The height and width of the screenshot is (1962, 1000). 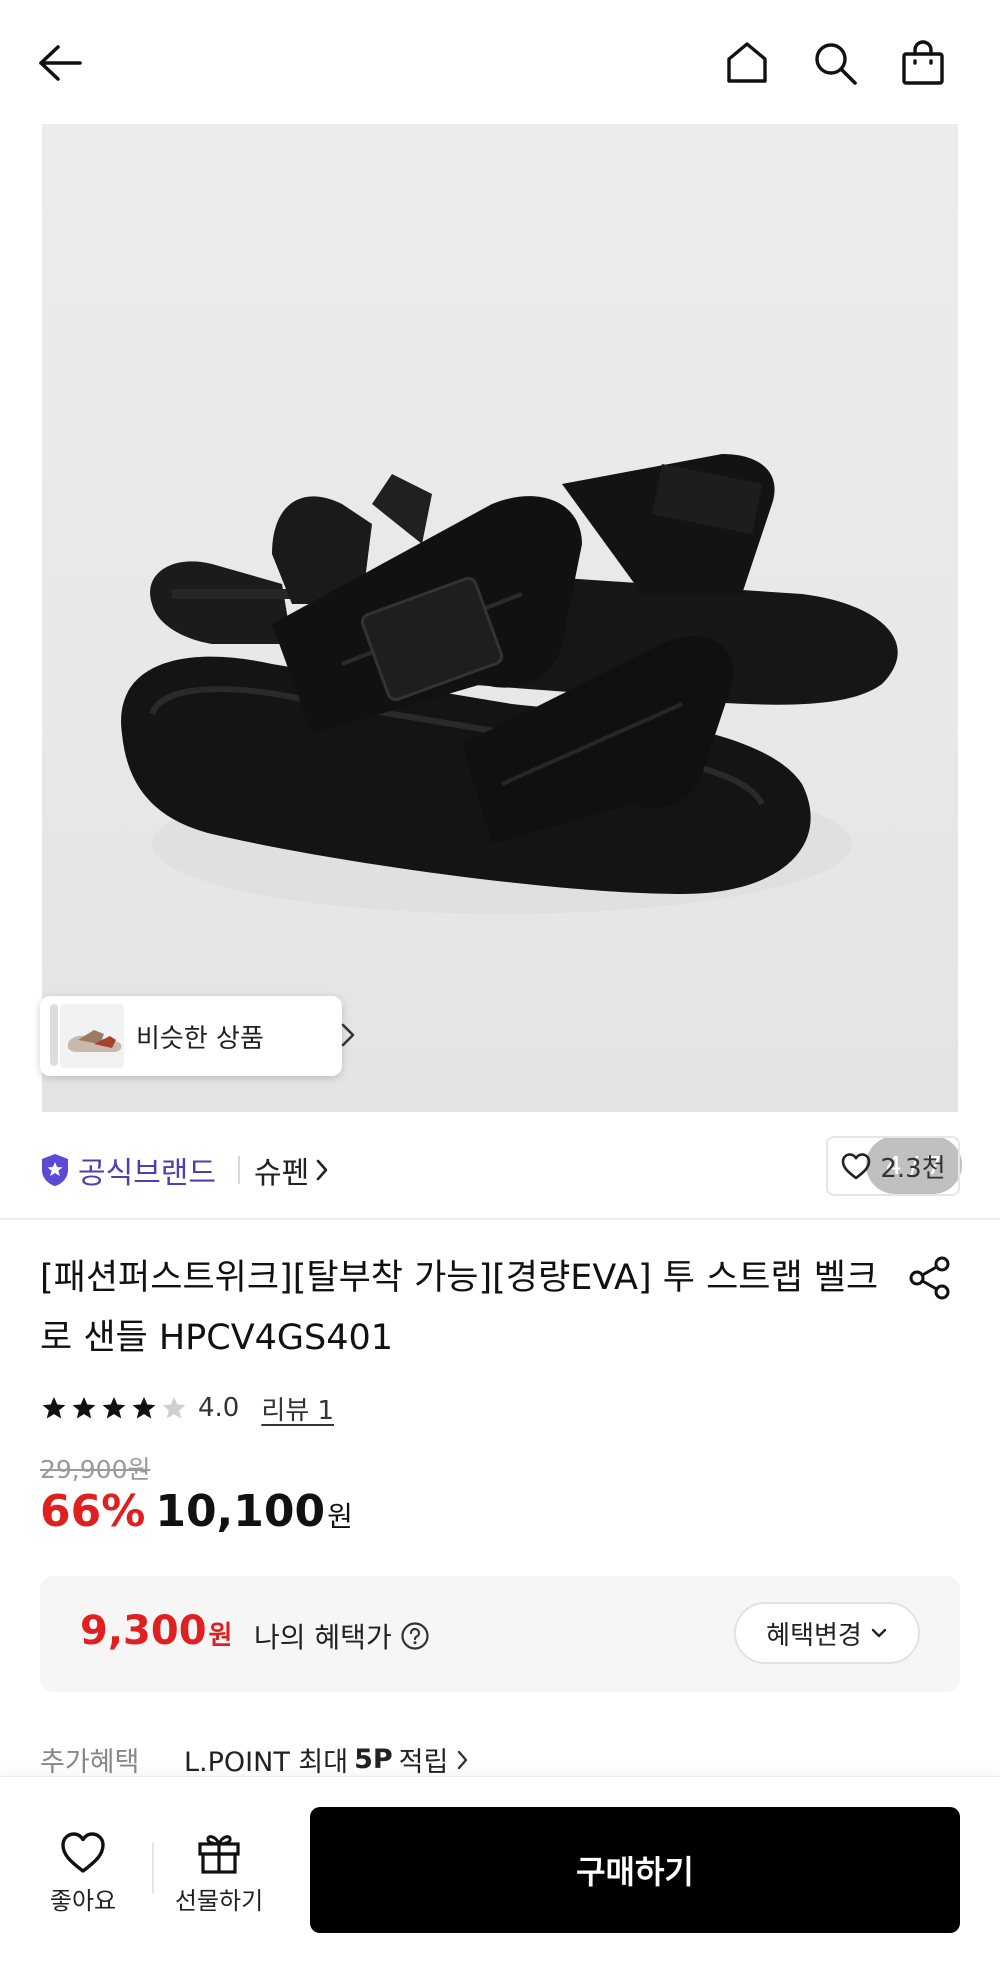 I want to click on similar-products-button: 비슷한 상품, so click(x=197, y=1036).